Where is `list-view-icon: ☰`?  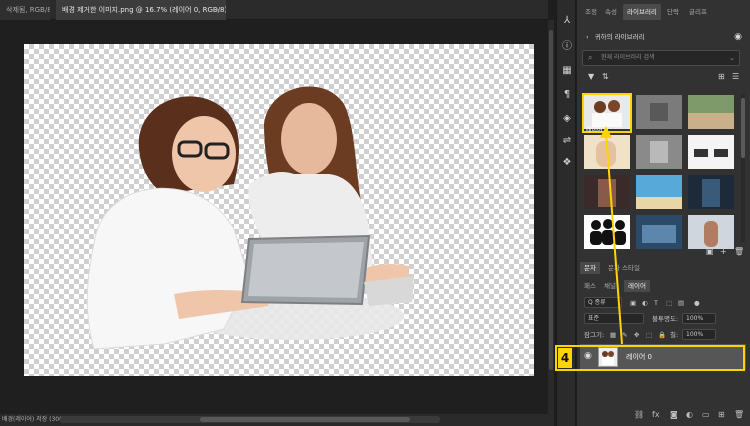 list-view-icon: ☰ is located at coordinates (735, 76).